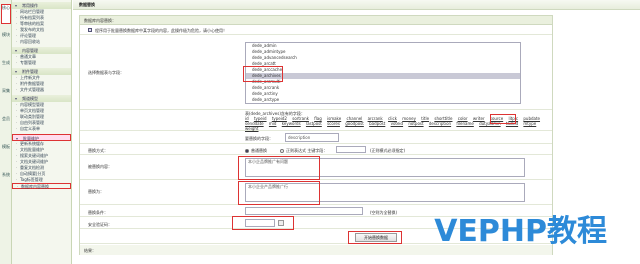  What do you see at coordinates (32, 116) in the screenshot?
I see `sidebar-item-label: 联动类别管理` at bounding box center [32, 116].